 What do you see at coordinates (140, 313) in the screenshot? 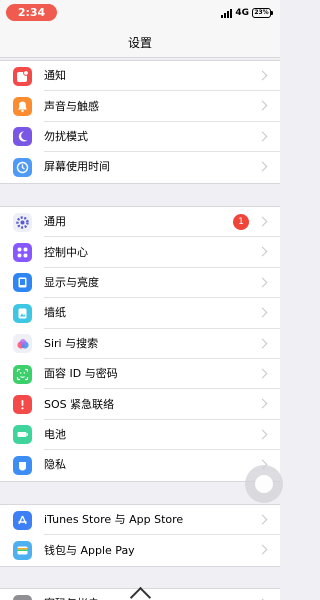
I see `settings-row-wallpaper: 墙纸` at bounding box center [140, 313].